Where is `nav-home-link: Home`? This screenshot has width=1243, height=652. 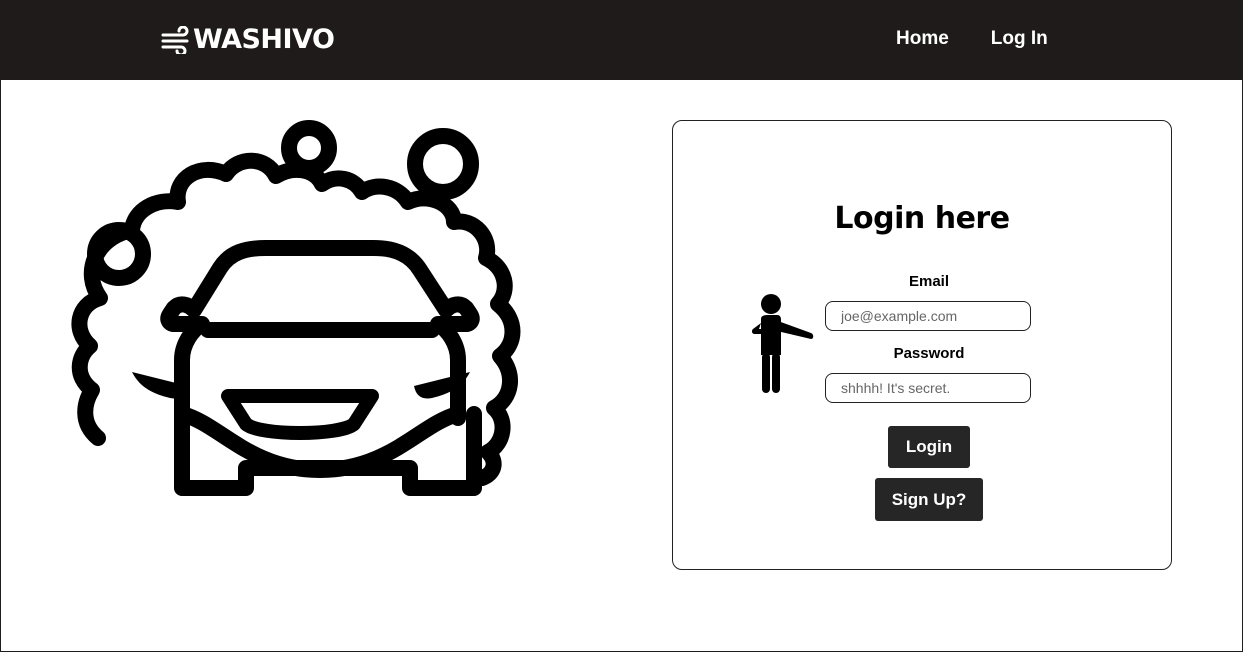 nav-home-link: Home is located at coordinates (922, 39).